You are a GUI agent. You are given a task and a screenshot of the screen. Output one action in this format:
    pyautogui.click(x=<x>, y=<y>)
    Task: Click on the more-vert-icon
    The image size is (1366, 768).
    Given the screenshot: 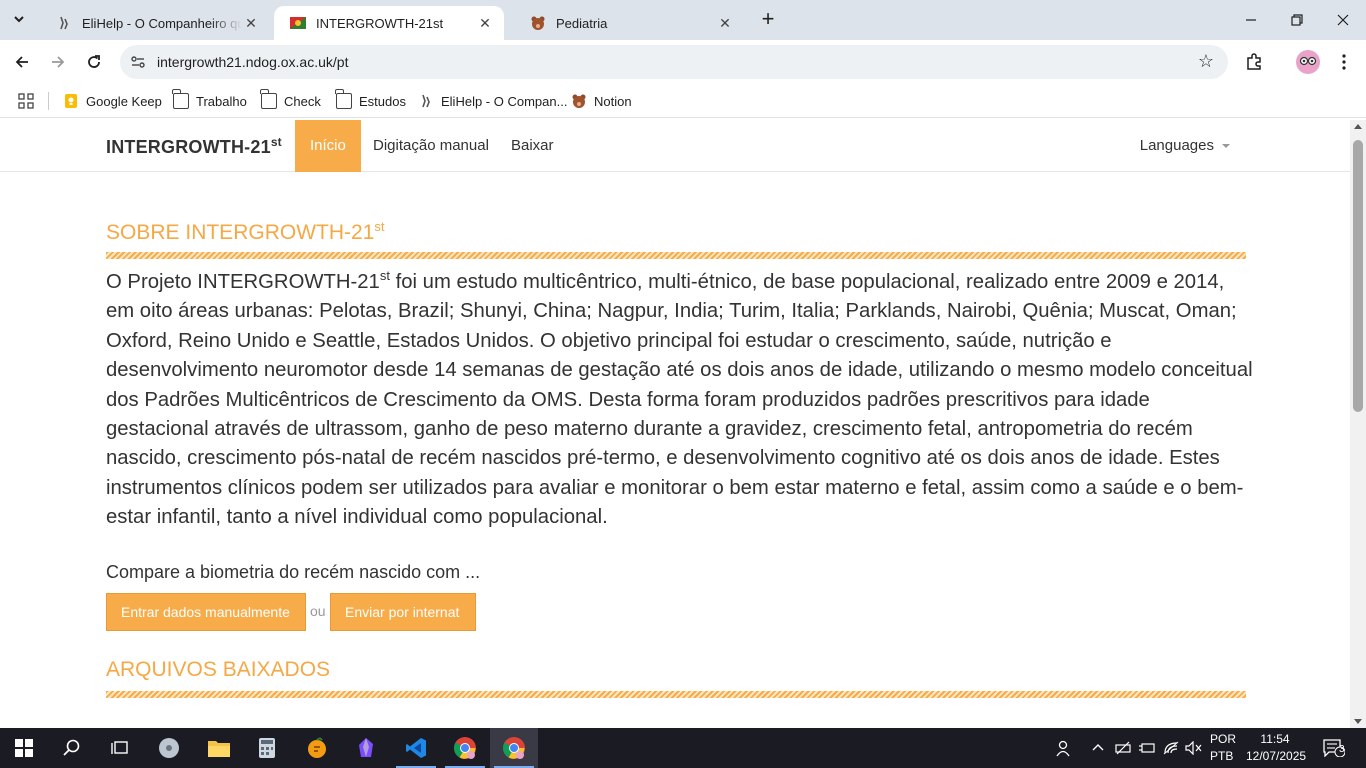 What is the action you would take?
    pyautogui.click(x=1344, y=62)
    